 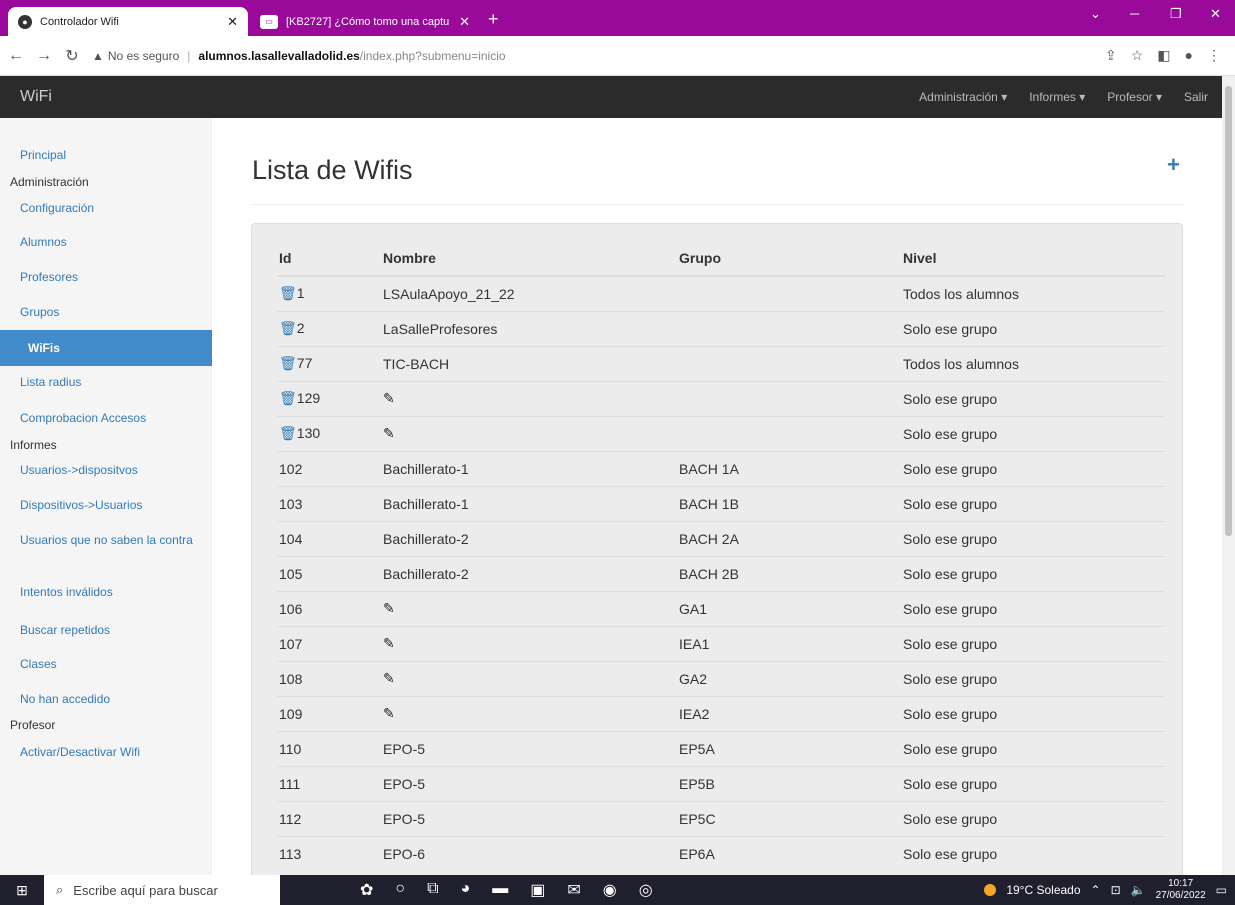 I want to click on weather-label: 19°C Soleado, so click(x=1043, y=890).